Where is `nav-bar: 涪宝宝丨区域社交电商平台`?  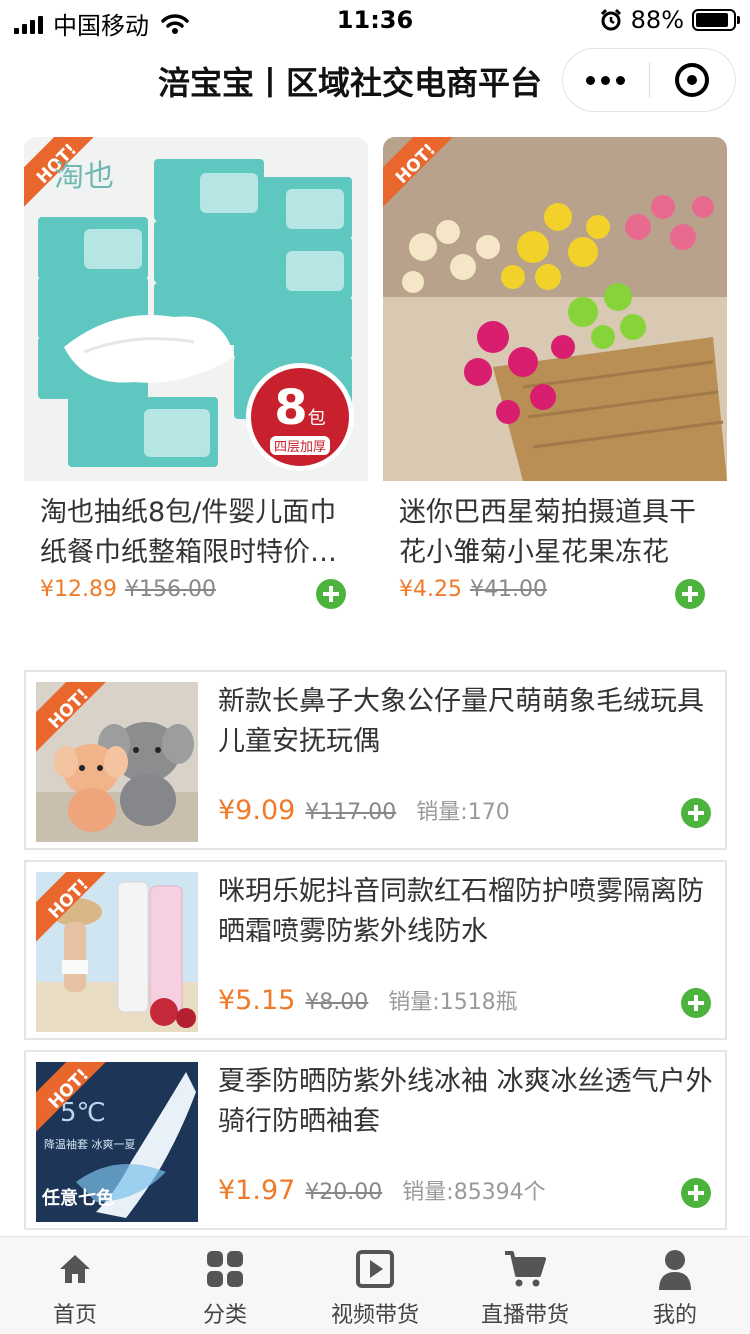 nav-bar: 涪宝宝丨区域社交电商平台 is located at coordinates (375, 82).